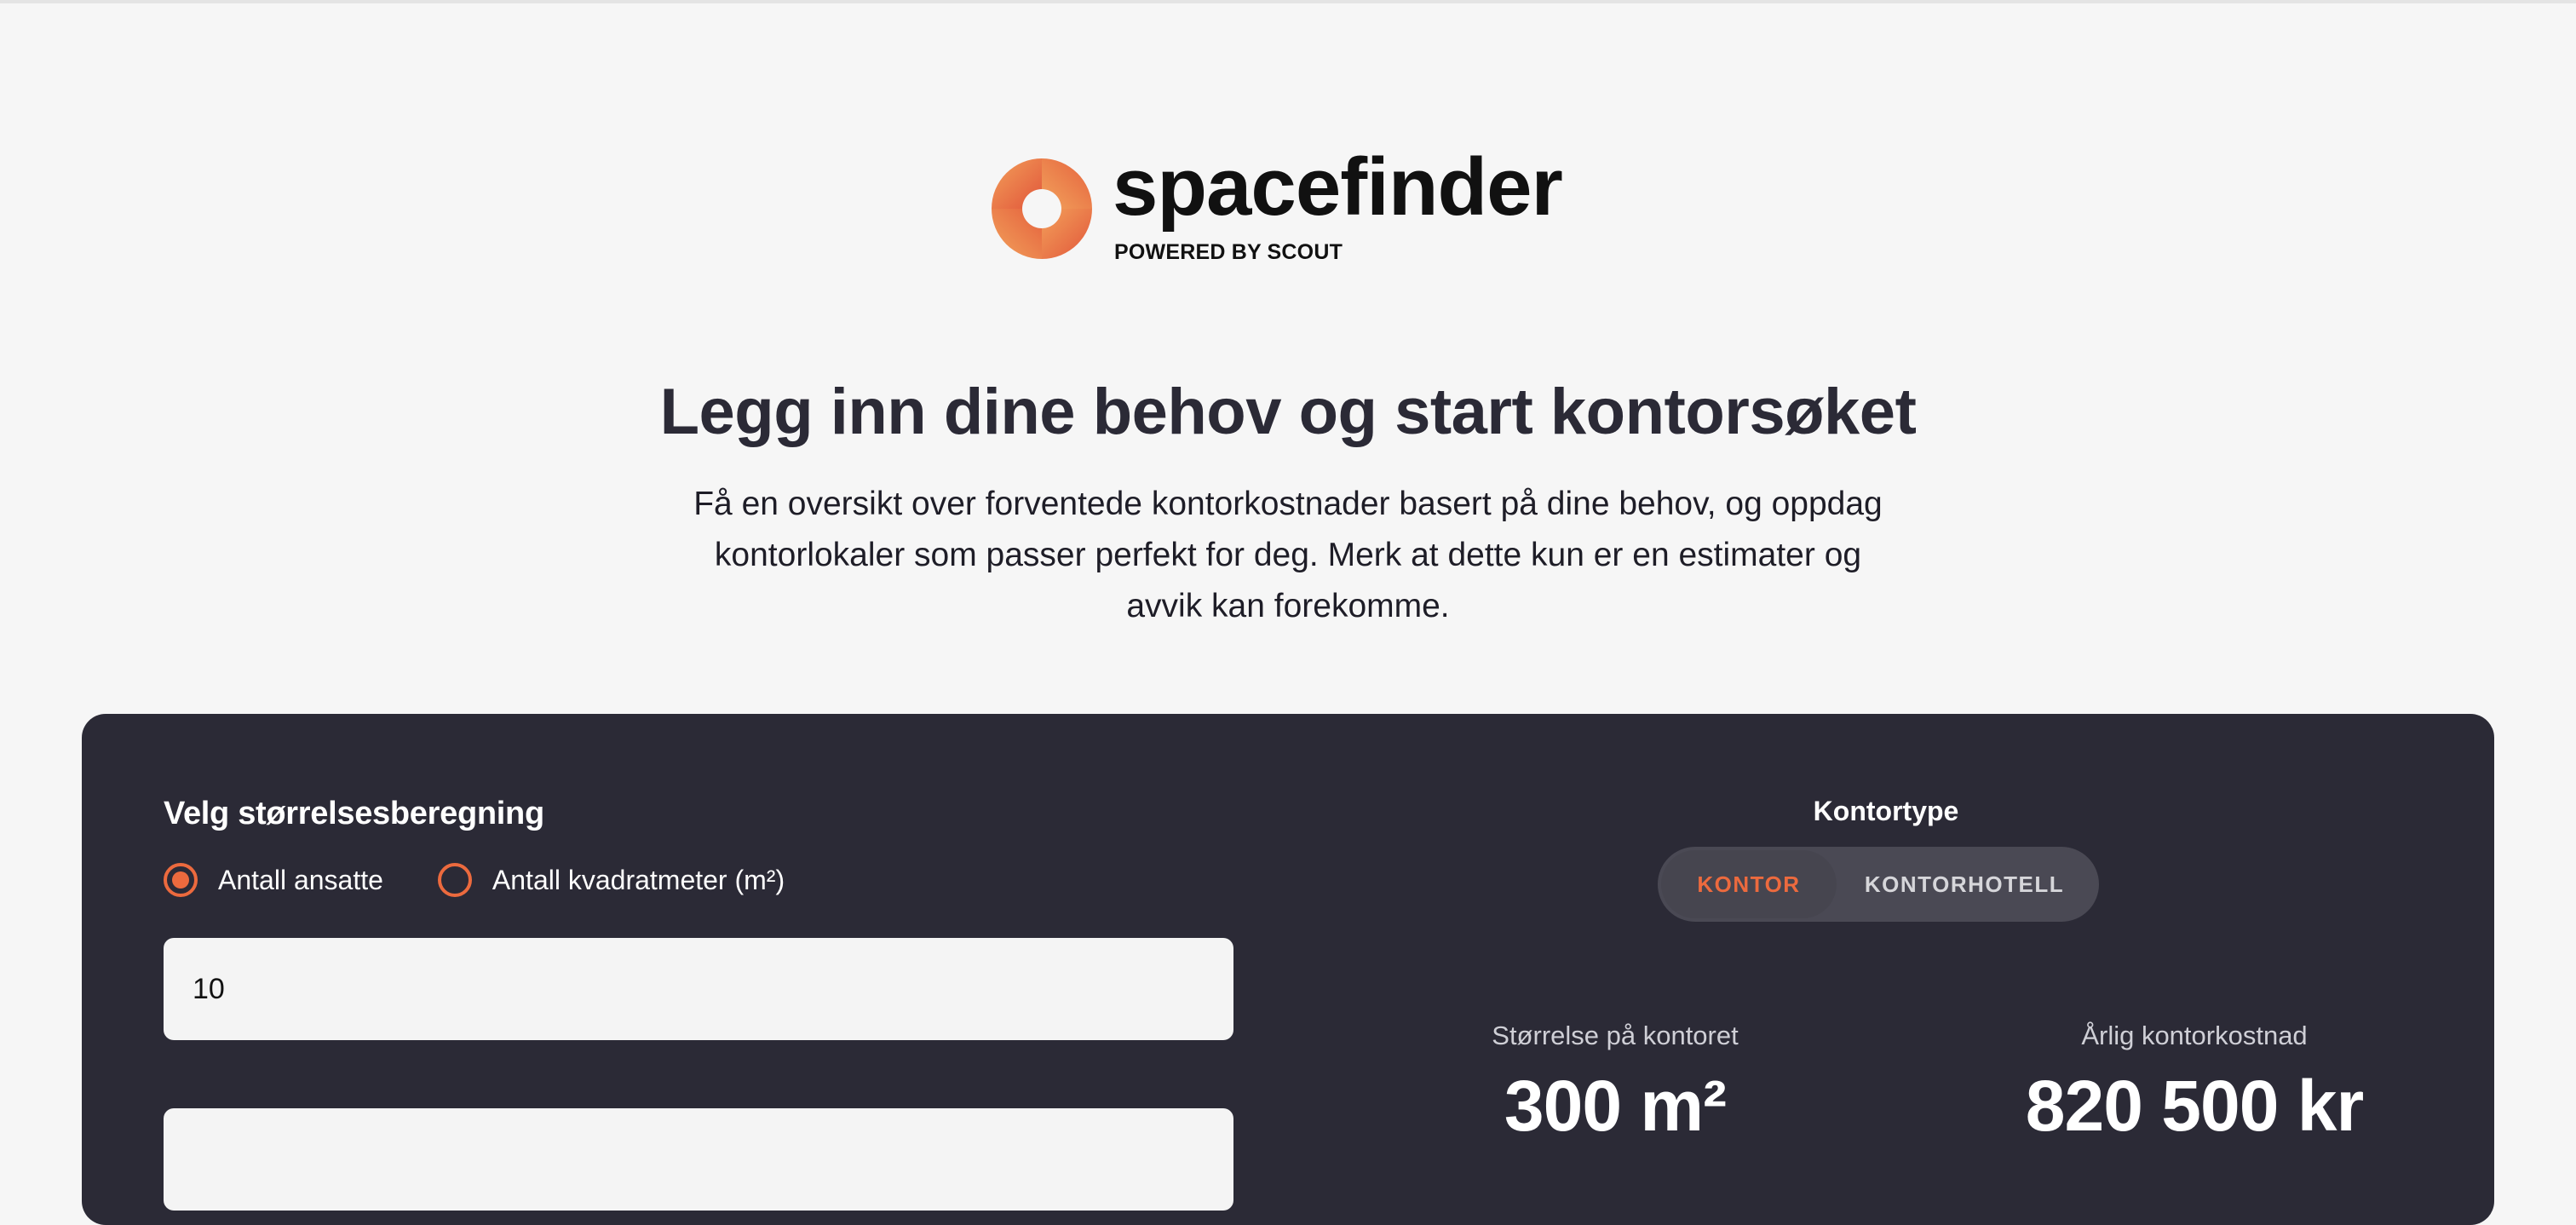  I want to click on employee-count-value: 10, so click(209, 988).